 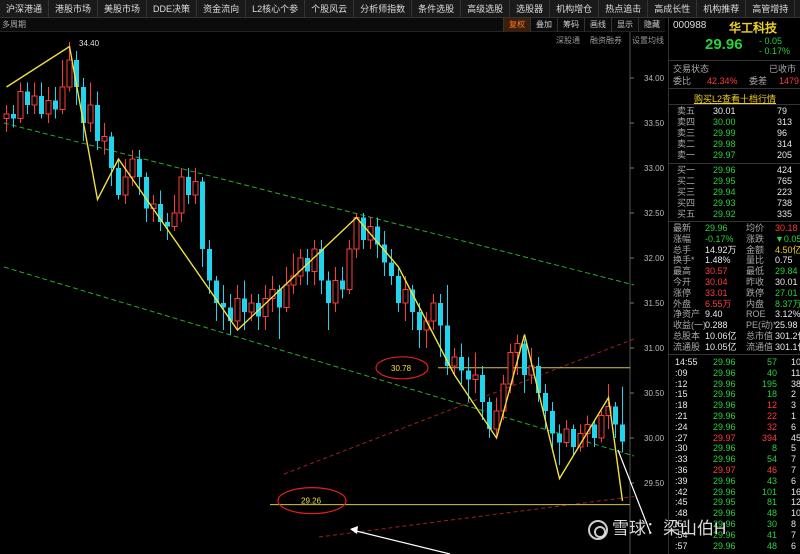 What do you see at coordinates (785, 214) in the screenshot?
I see `book-volume: 335` at bounding box center [785, 214].